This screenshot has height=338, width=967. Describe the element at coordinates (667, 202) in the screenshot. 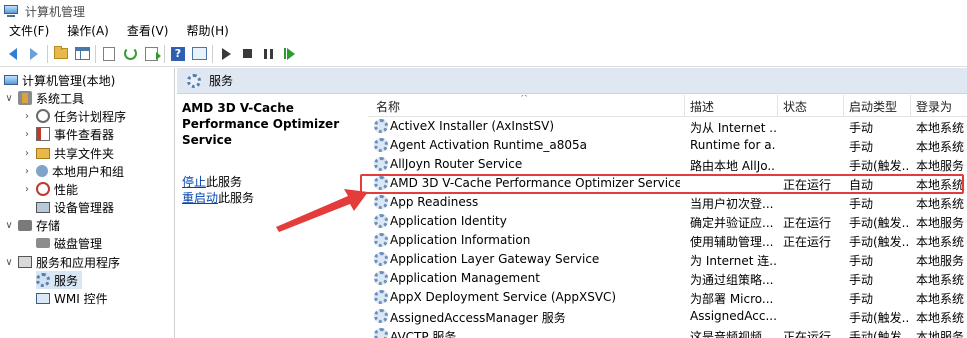

I see `table-row: App Readiness 当用户初次登... 手动 本地系统` at that location.